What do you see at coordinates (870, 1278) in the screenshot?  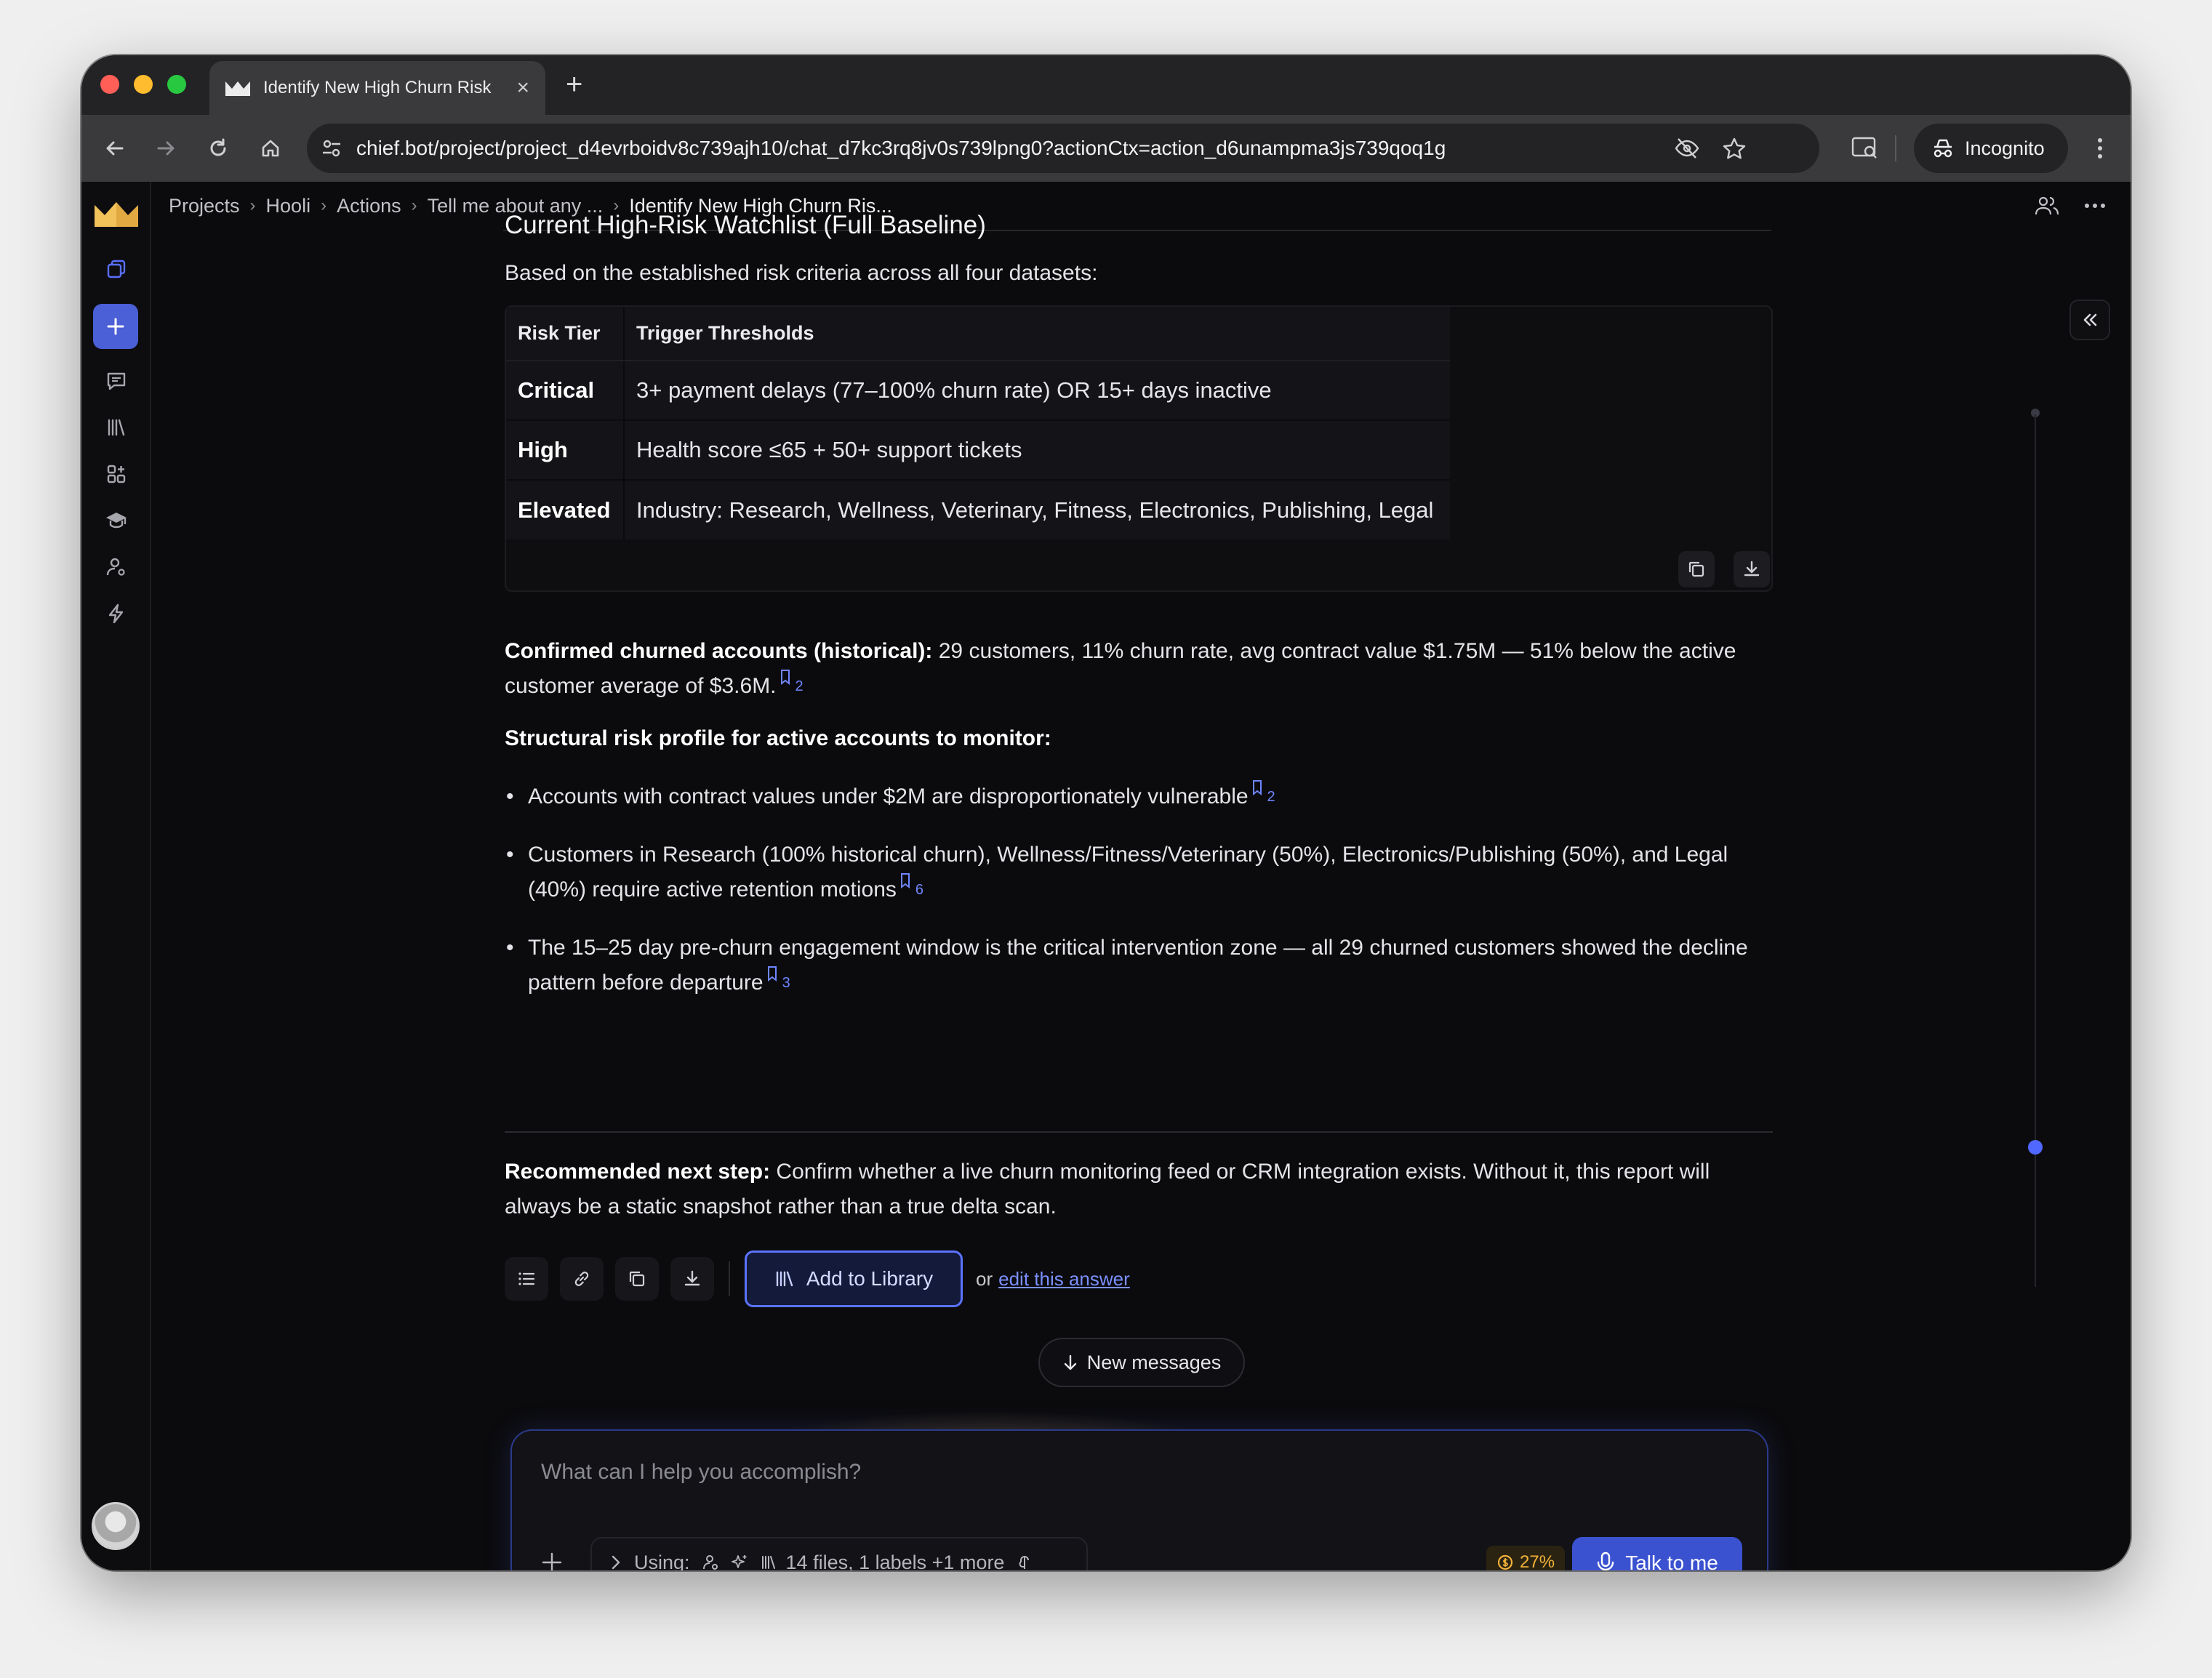 I see `add-to-library-label: Add to Library` at bounding box center [870, 1278].